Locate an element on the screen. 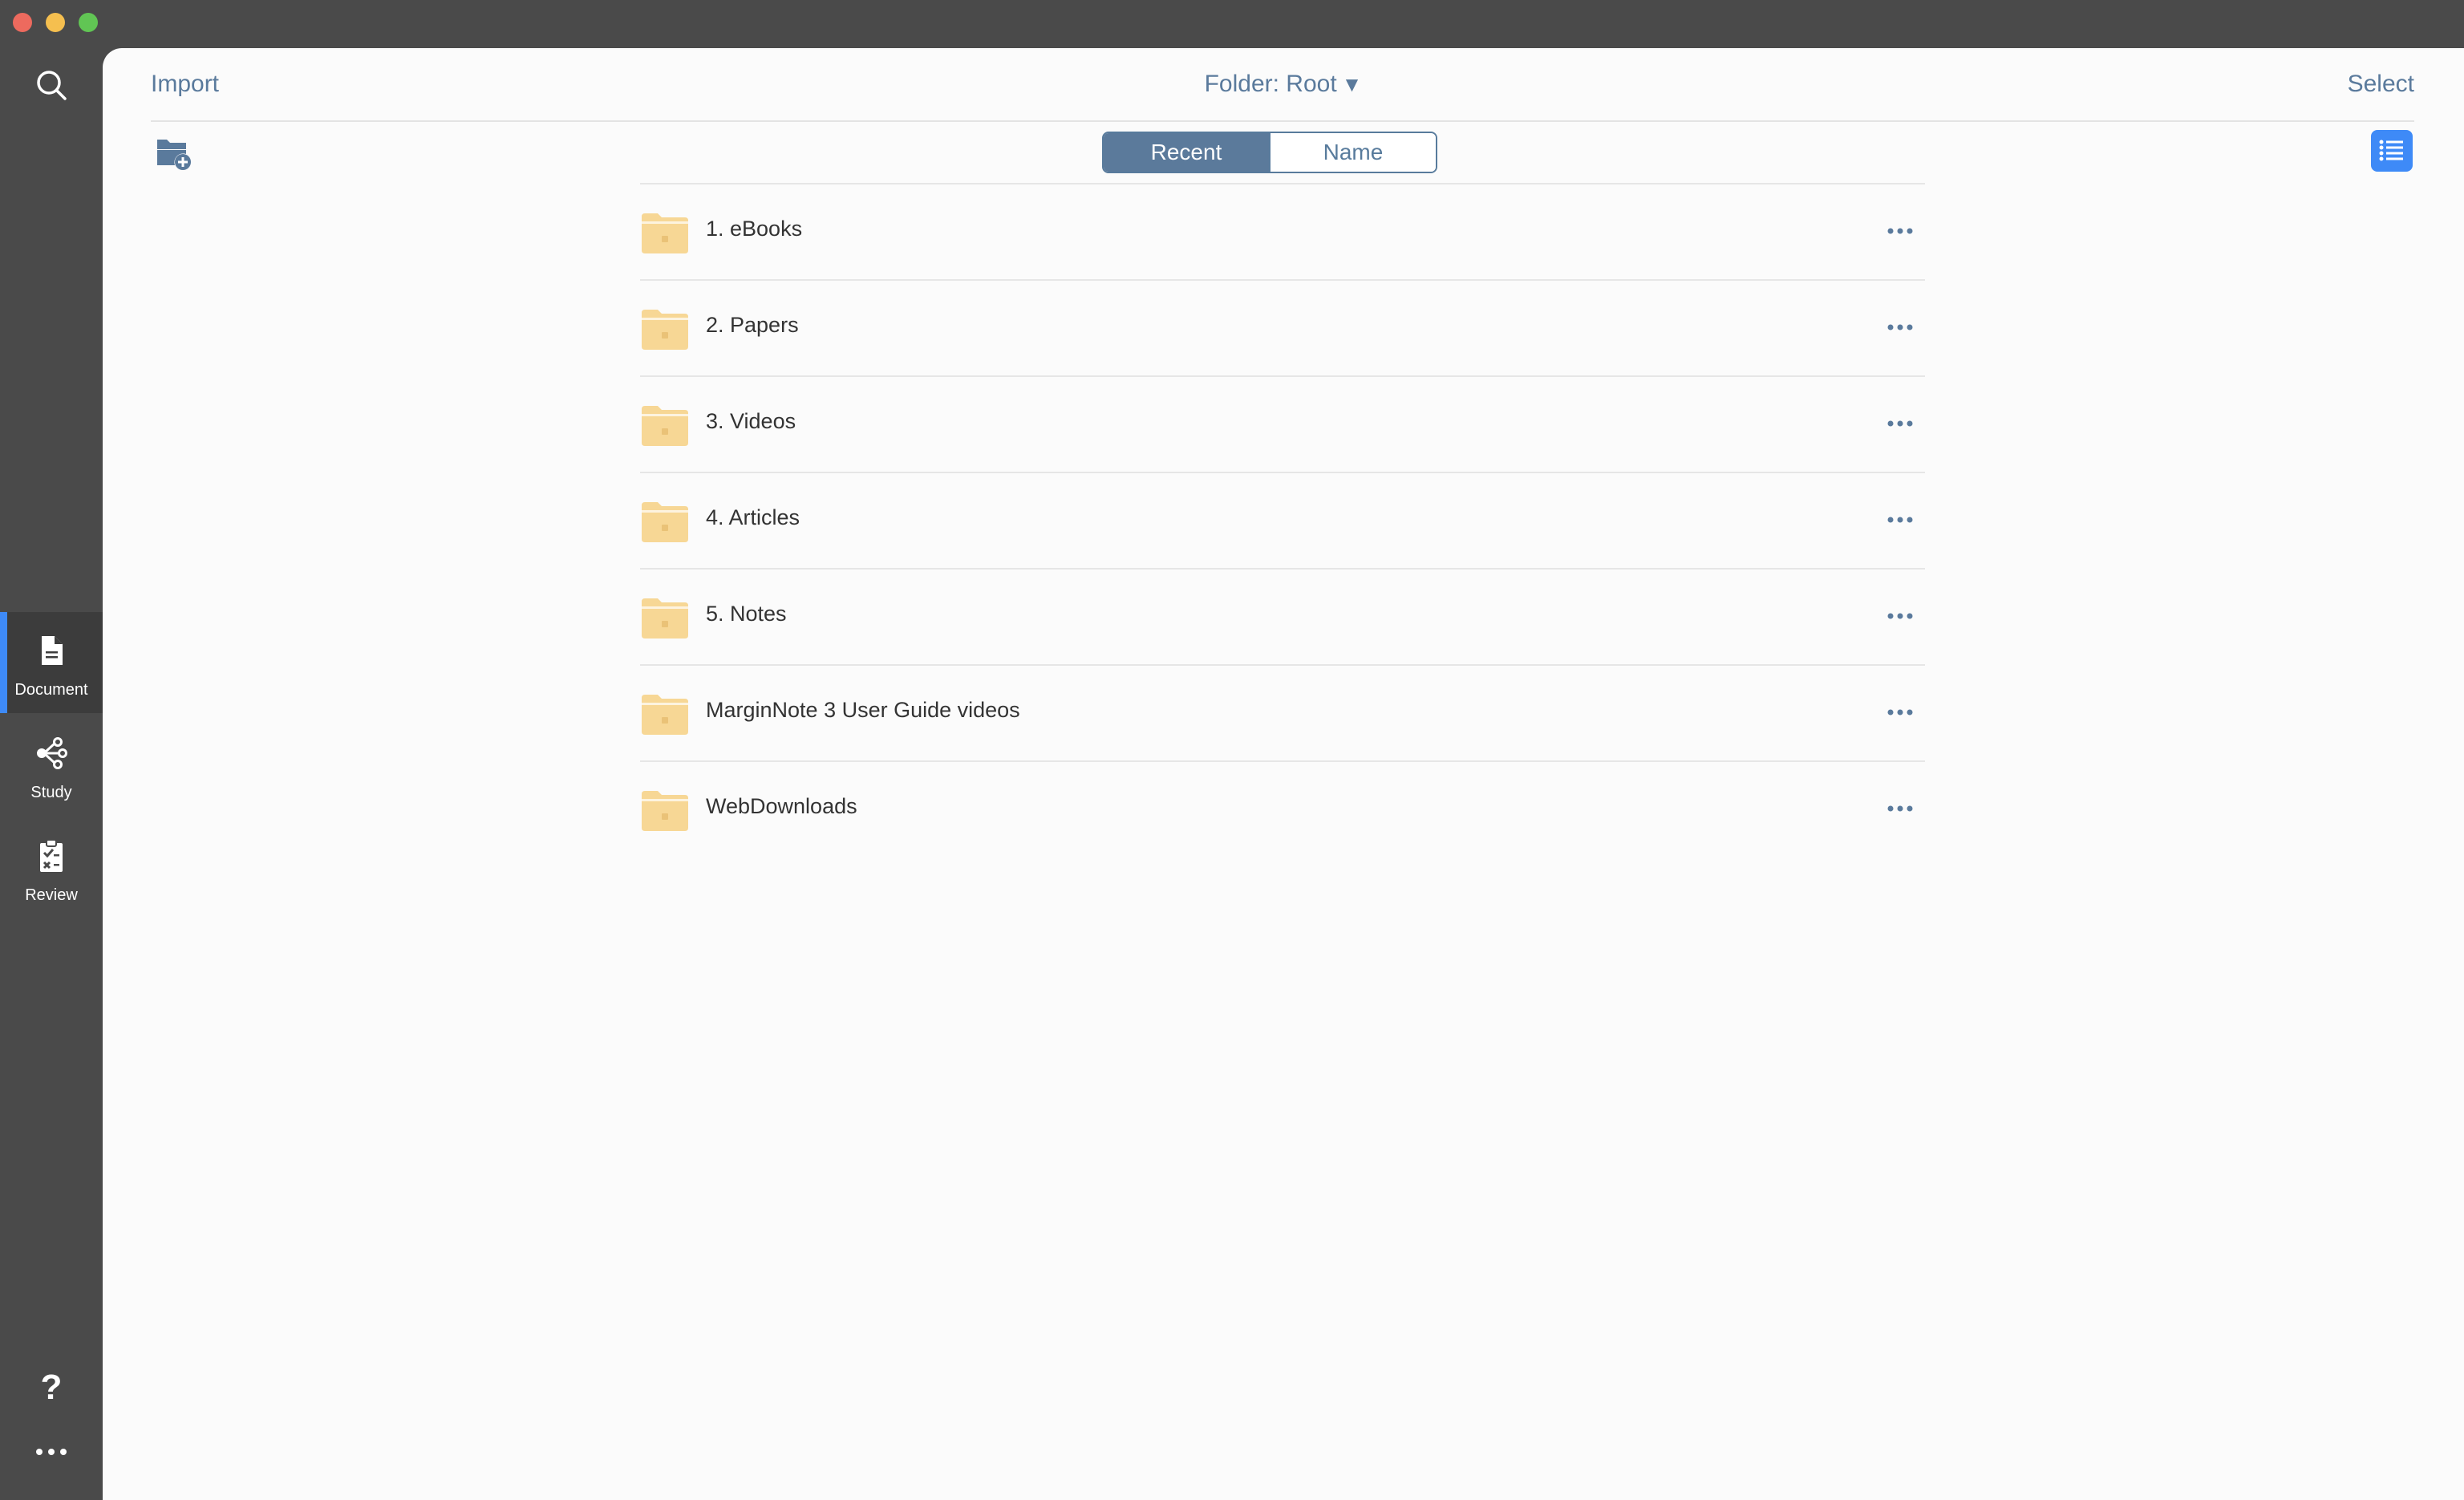 This screenshot has height=1500, width=2464. folder-selector: Folder: Root ▼ is located at coordinates (1283, 84).